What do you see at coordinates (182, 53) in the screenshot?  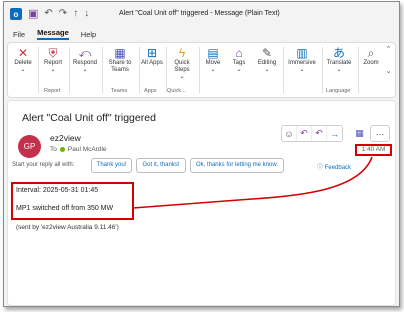 I see `lightning-icon: ϟ` at bounding box center [182, 53].